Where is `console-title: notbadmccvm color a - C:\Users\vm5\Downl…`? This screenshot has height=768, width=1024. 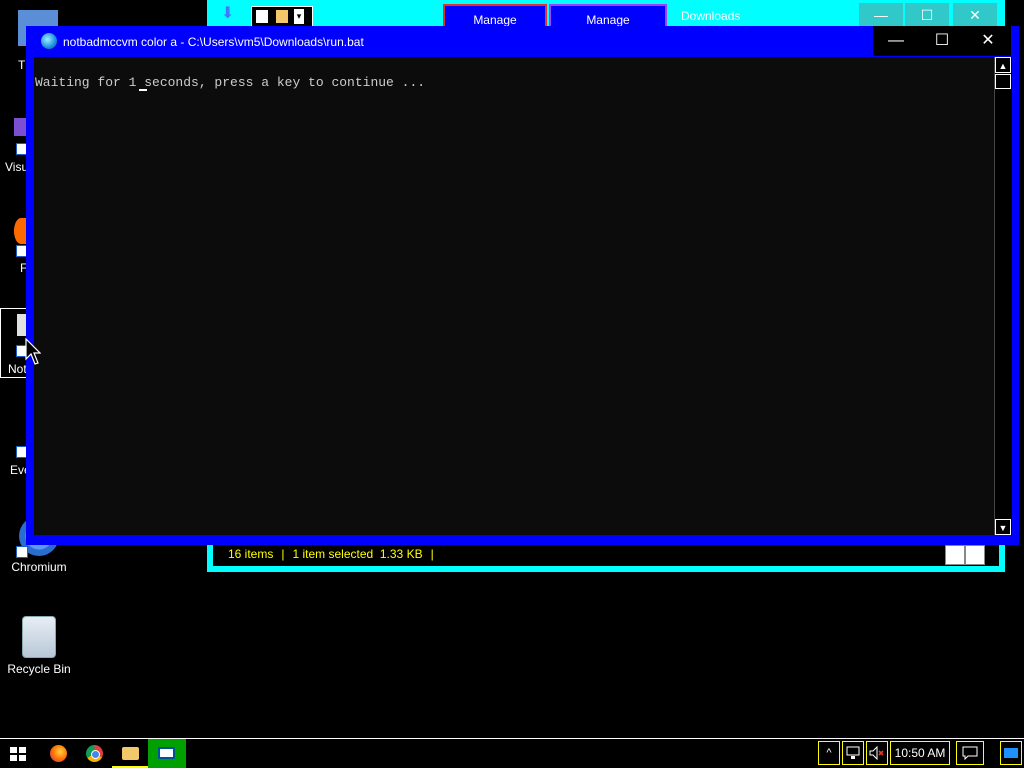
console-title: notbadmccvm color a - C:\Users\vm5\Downl… is located at coordinates (213, 42).